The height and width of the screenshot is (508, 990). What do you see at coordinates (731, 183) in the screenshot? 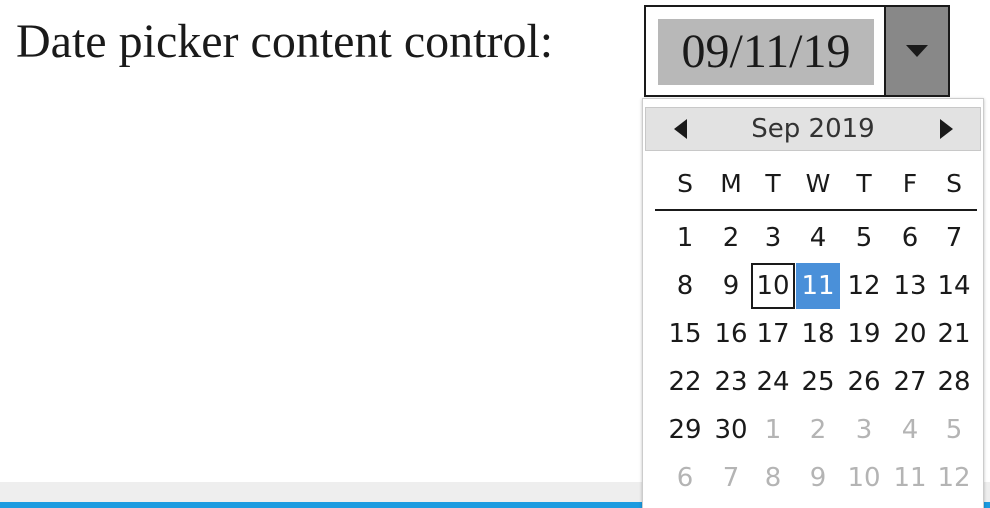
I see `weekday-label: M` at bounding box center [731, 183].